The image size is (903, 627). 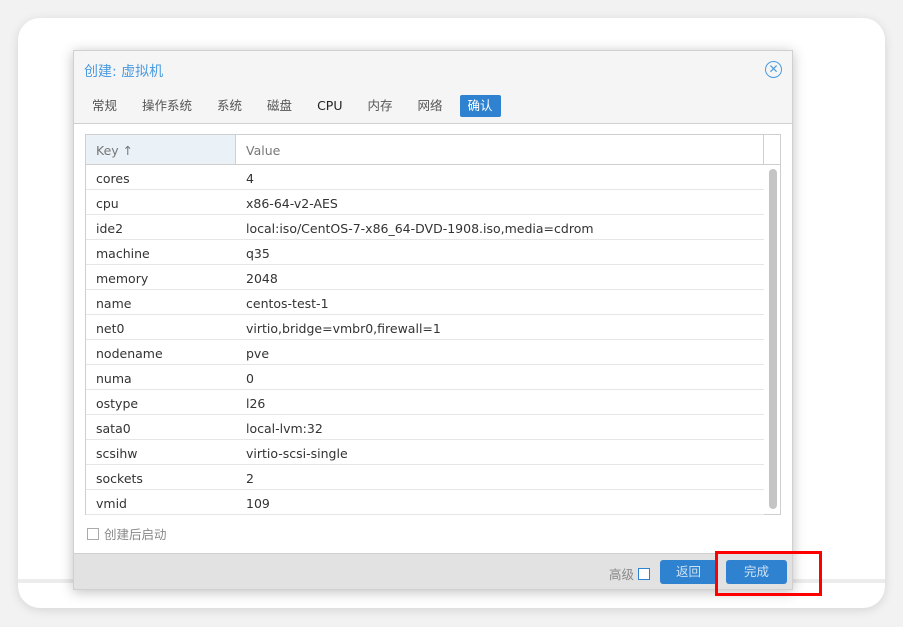 What do you see at coordinates (262, 278) in the screenshot?
I see `row-value: 2048` at bounding box center [262, 278].